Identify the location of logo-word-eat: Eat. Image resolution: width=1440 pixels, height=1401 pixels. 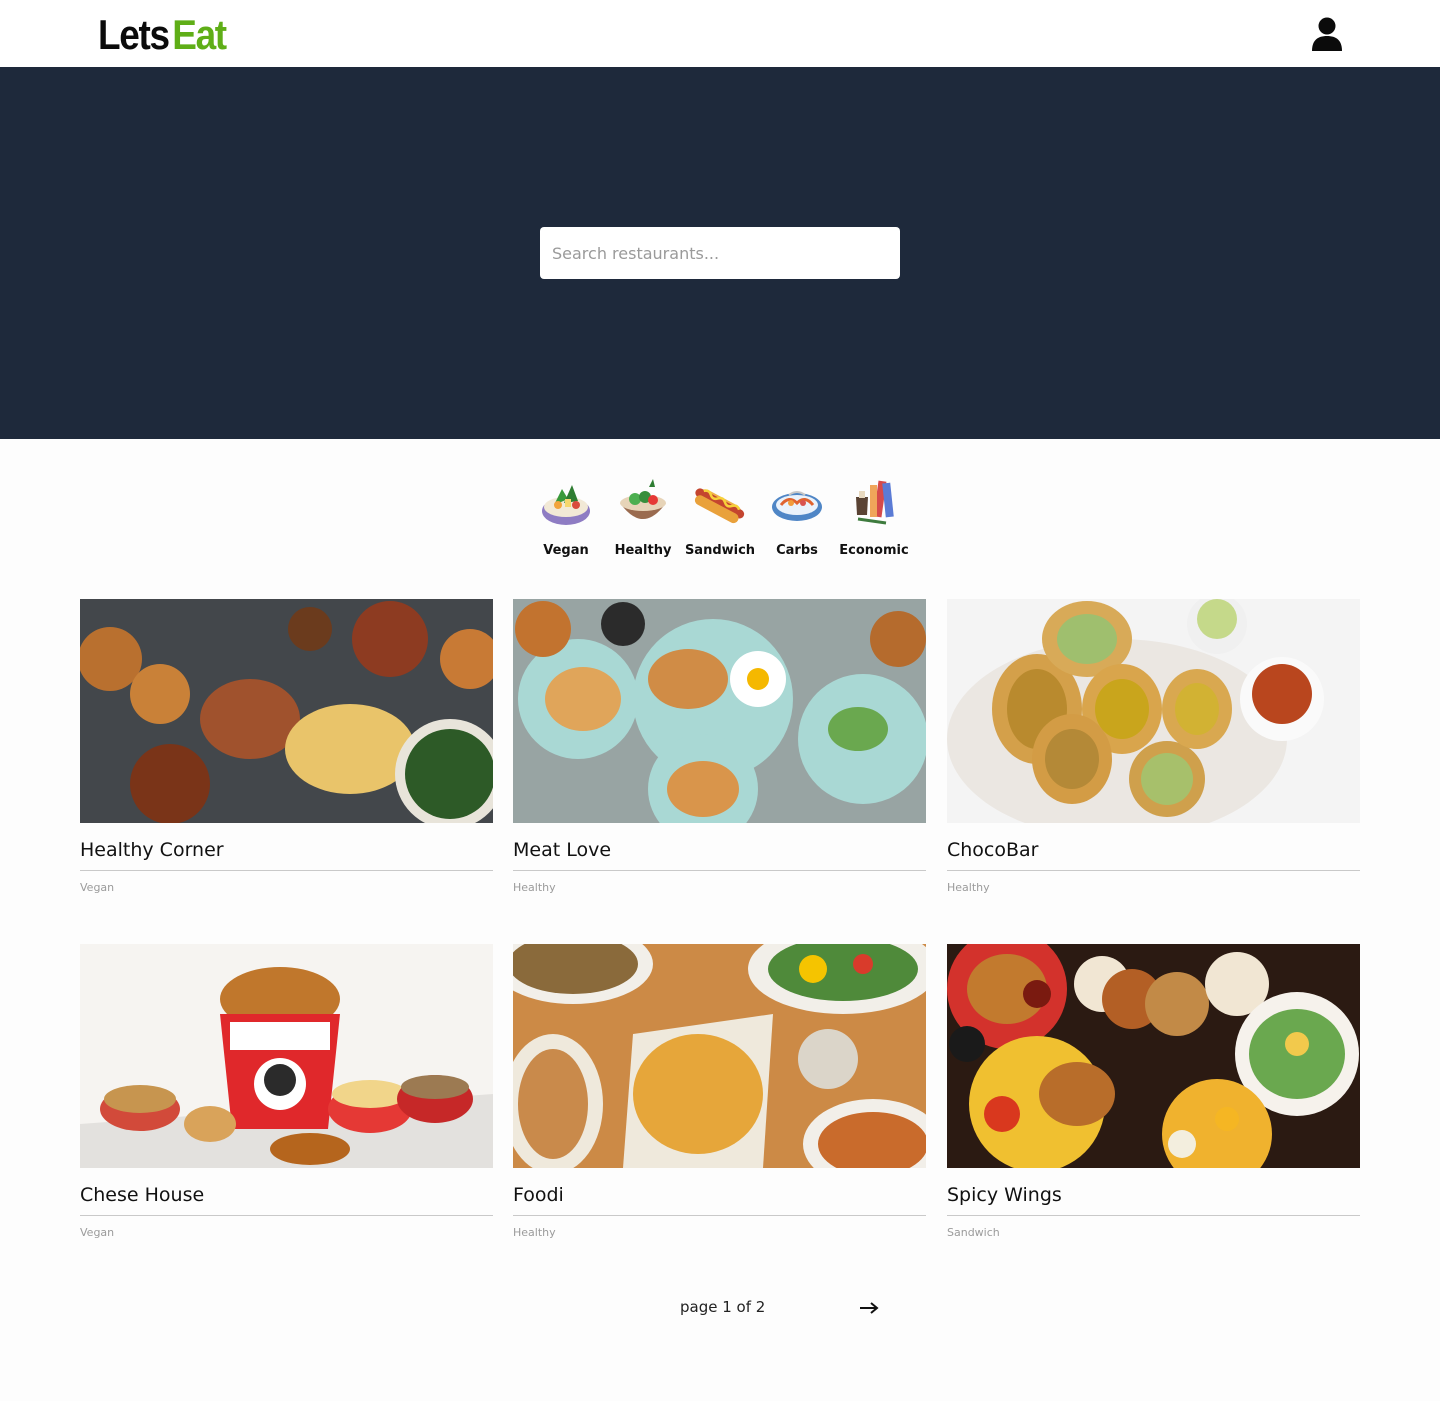
(199, 34).